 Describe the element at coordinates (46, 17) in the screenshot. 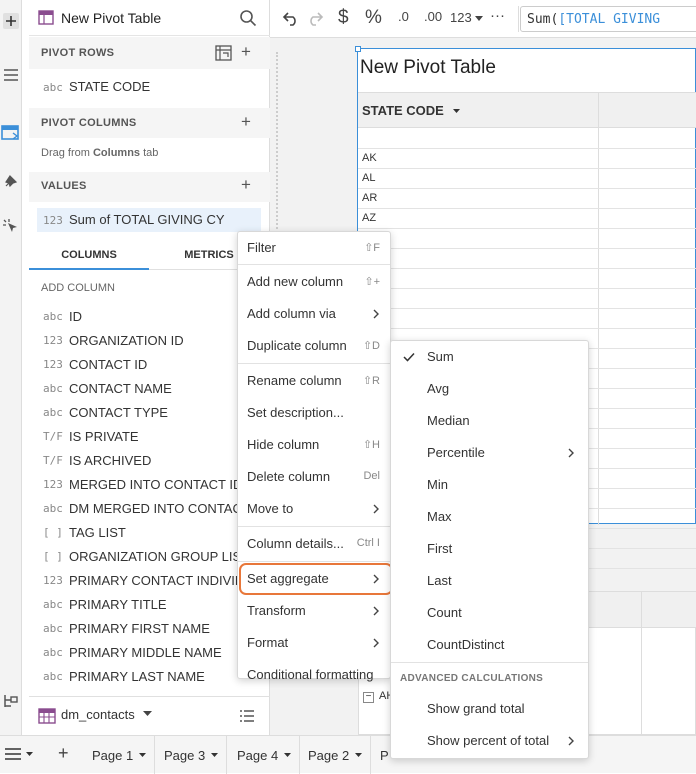

I see `pivot-table-icon` at that location.